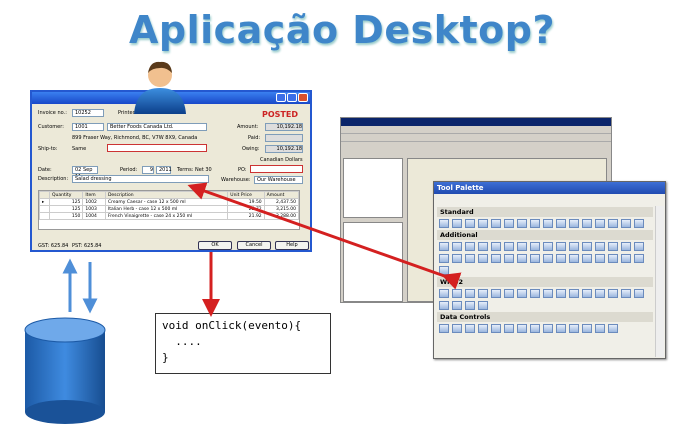  Describe the element at coordinates (85, 173) in the screenshot. I see `date-field: 02 Sep 11` at that location.